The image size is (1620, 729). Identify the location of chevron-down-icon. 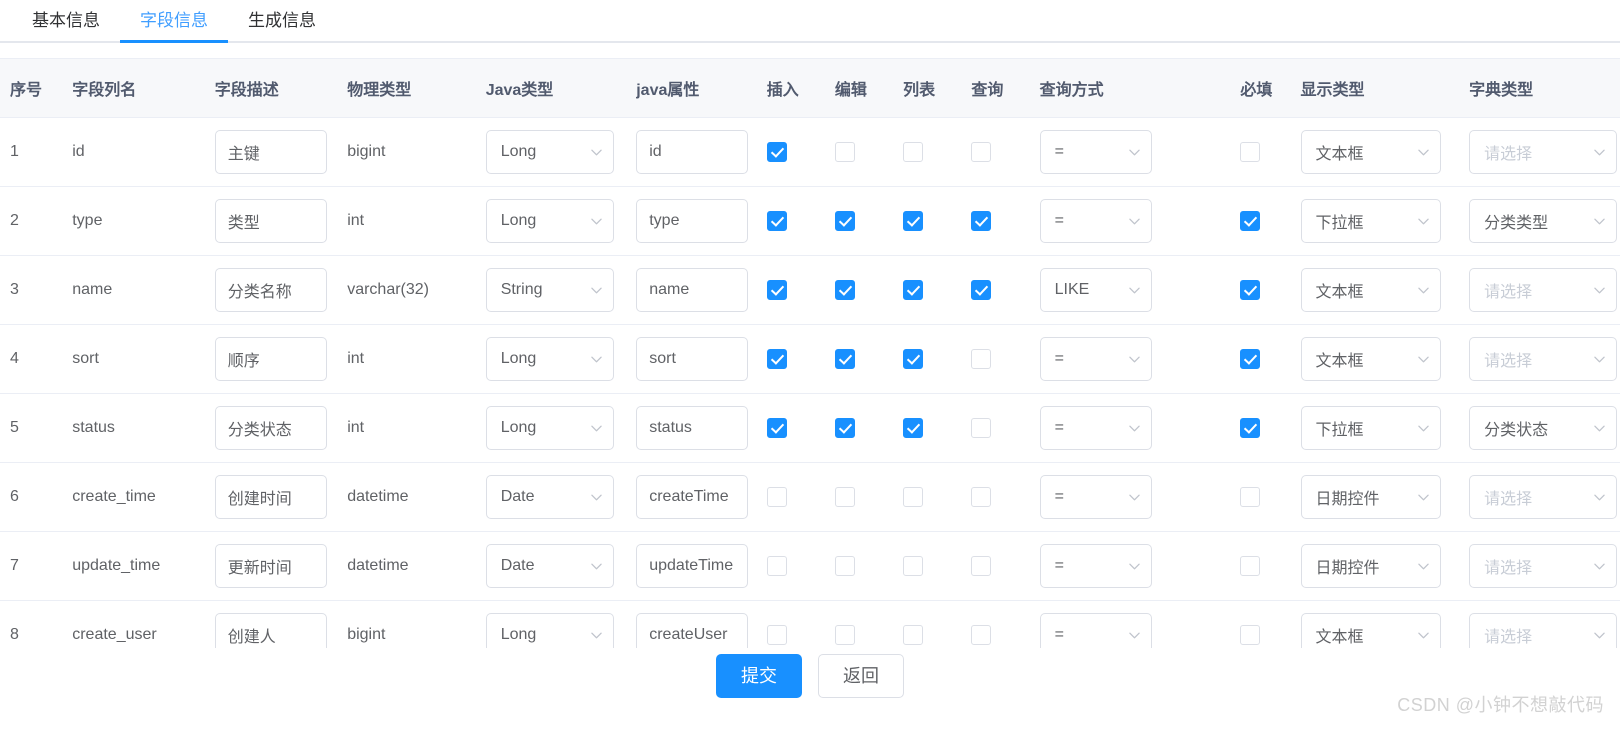
(1134, 152).